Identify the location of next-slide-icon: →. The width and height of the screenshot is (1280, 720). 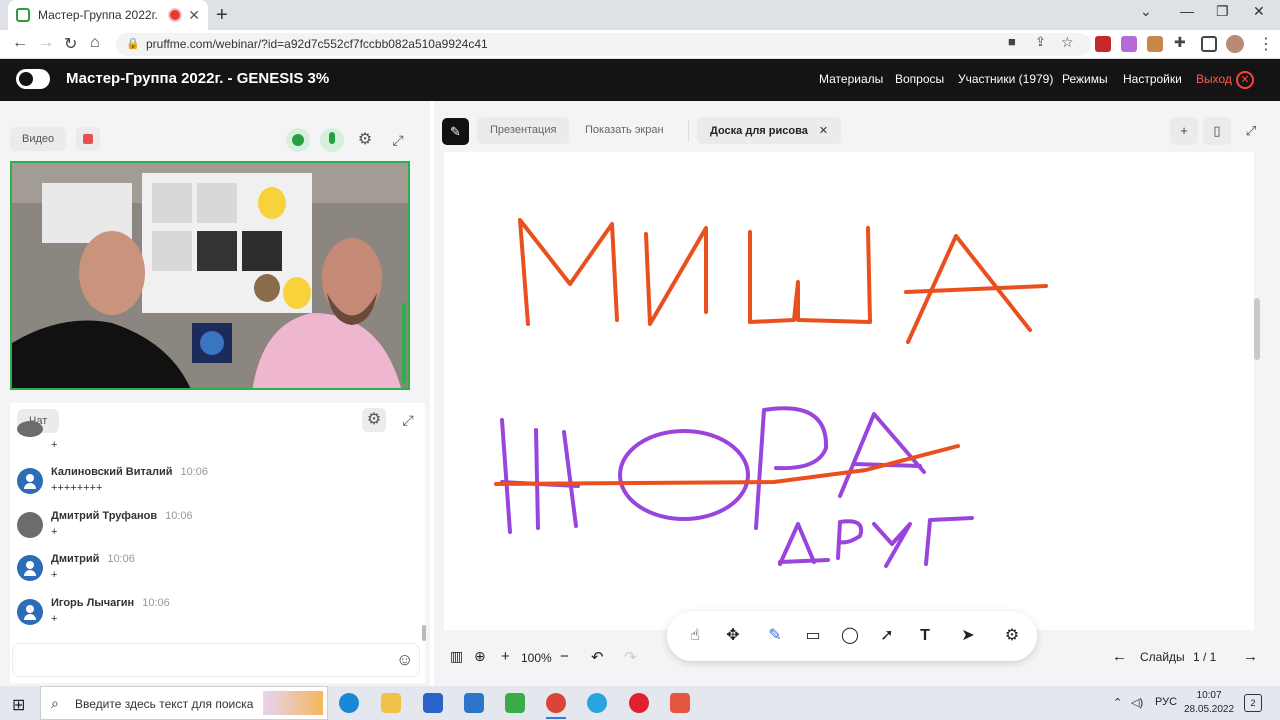
(1250, 656).